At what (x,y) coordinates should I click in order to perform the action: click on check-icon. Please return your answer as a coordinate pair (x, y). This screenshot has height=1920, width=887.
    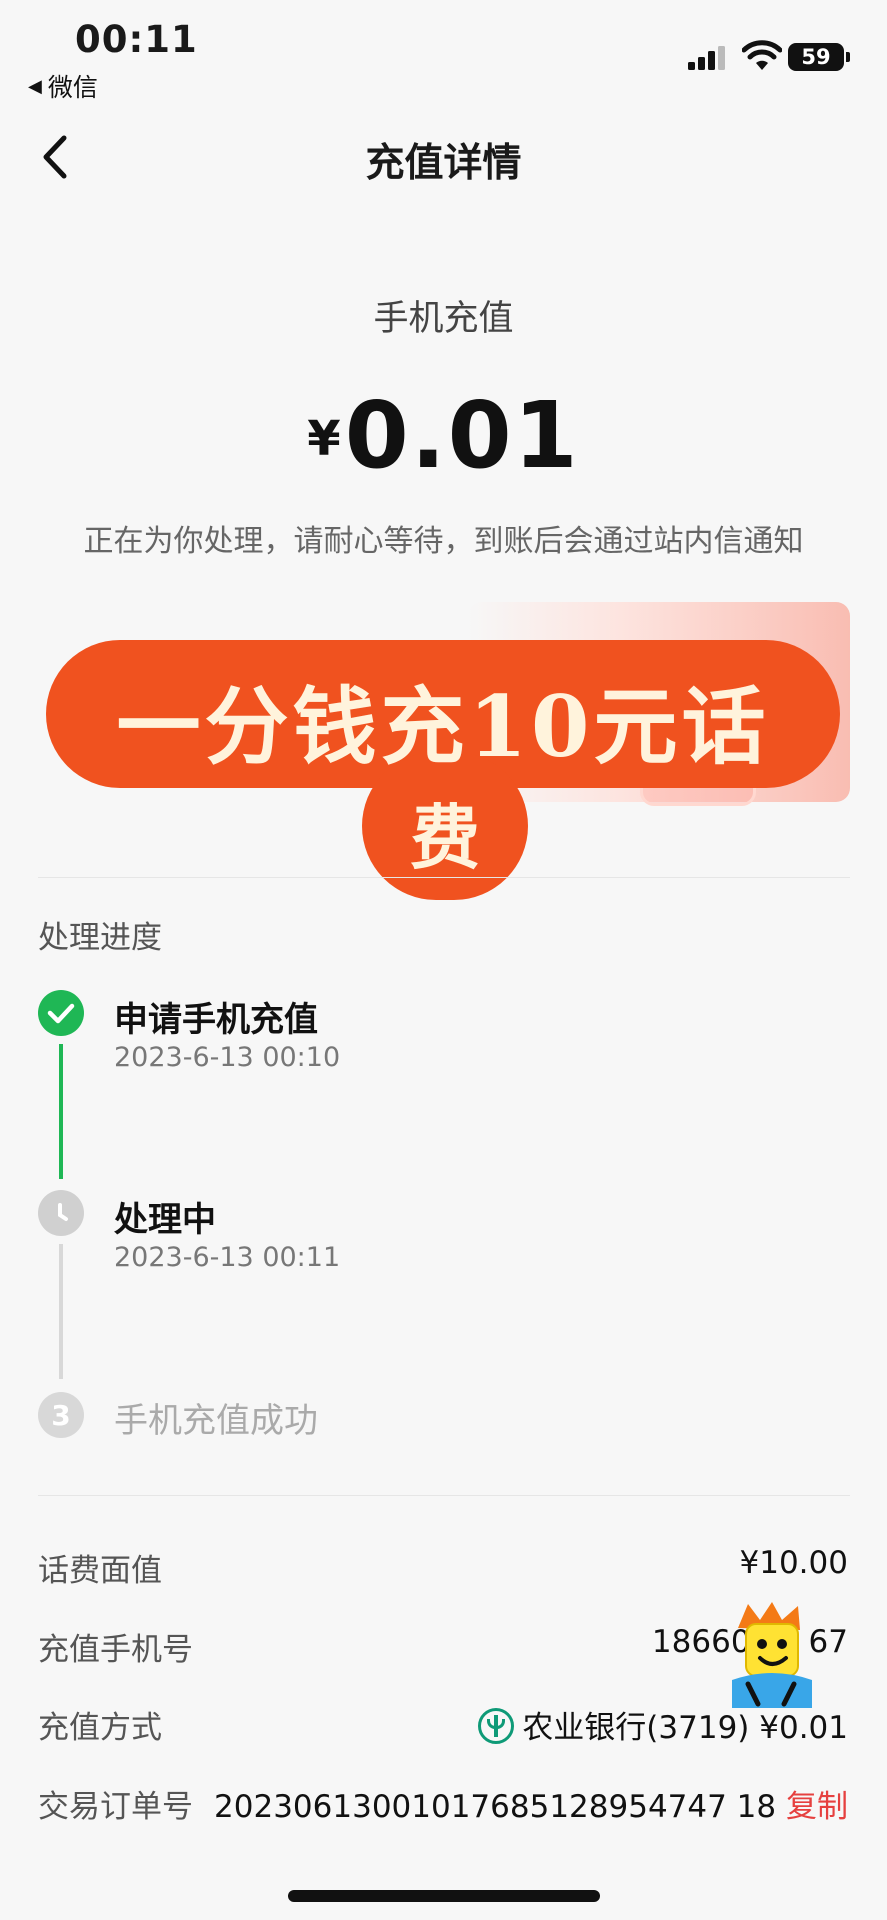
    Looking at the image, I should click on (61, 1013).